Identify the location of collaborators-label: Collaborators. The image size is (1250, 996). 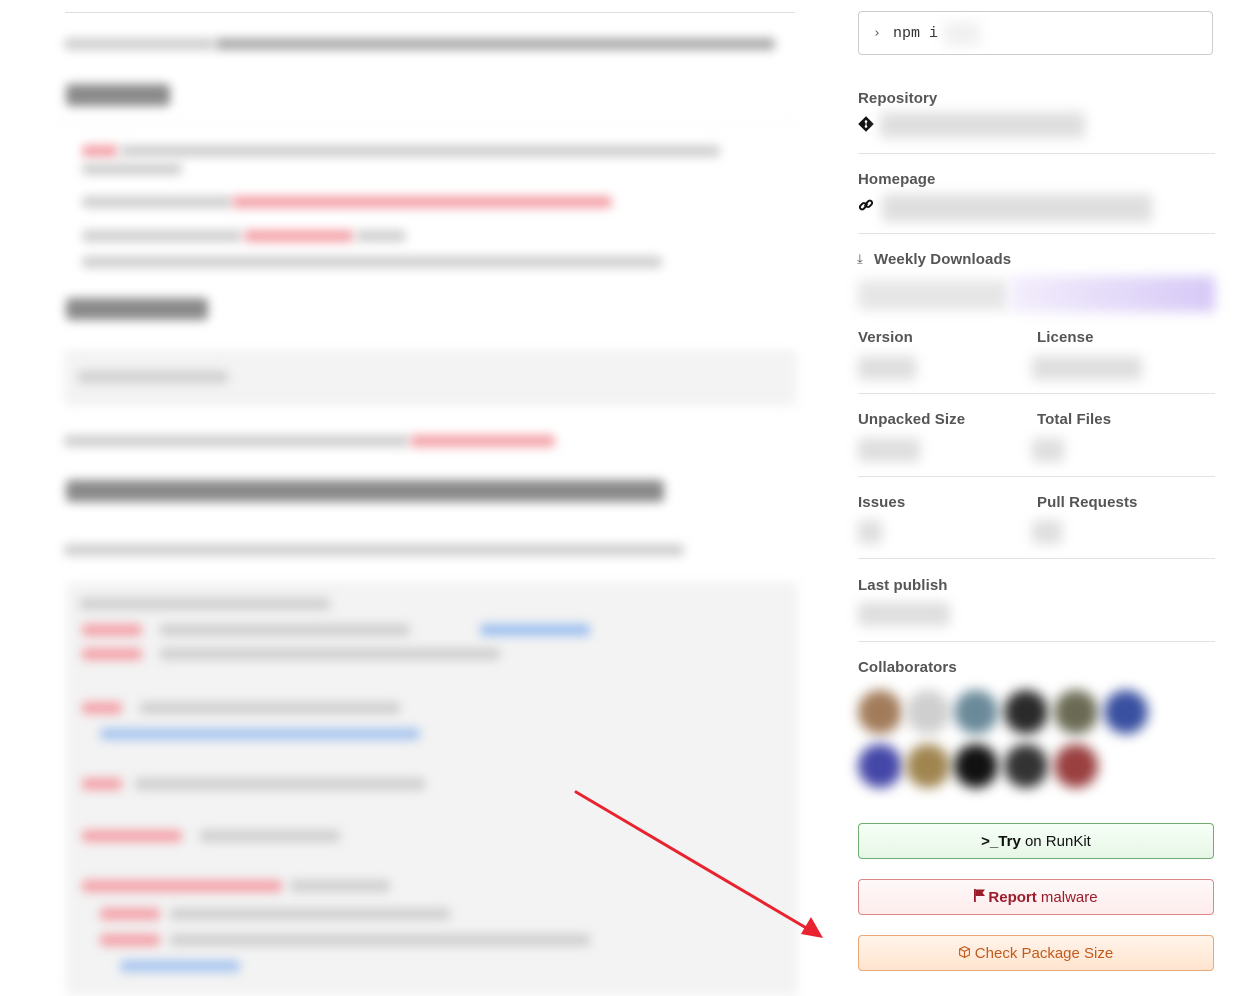
(907, 667).